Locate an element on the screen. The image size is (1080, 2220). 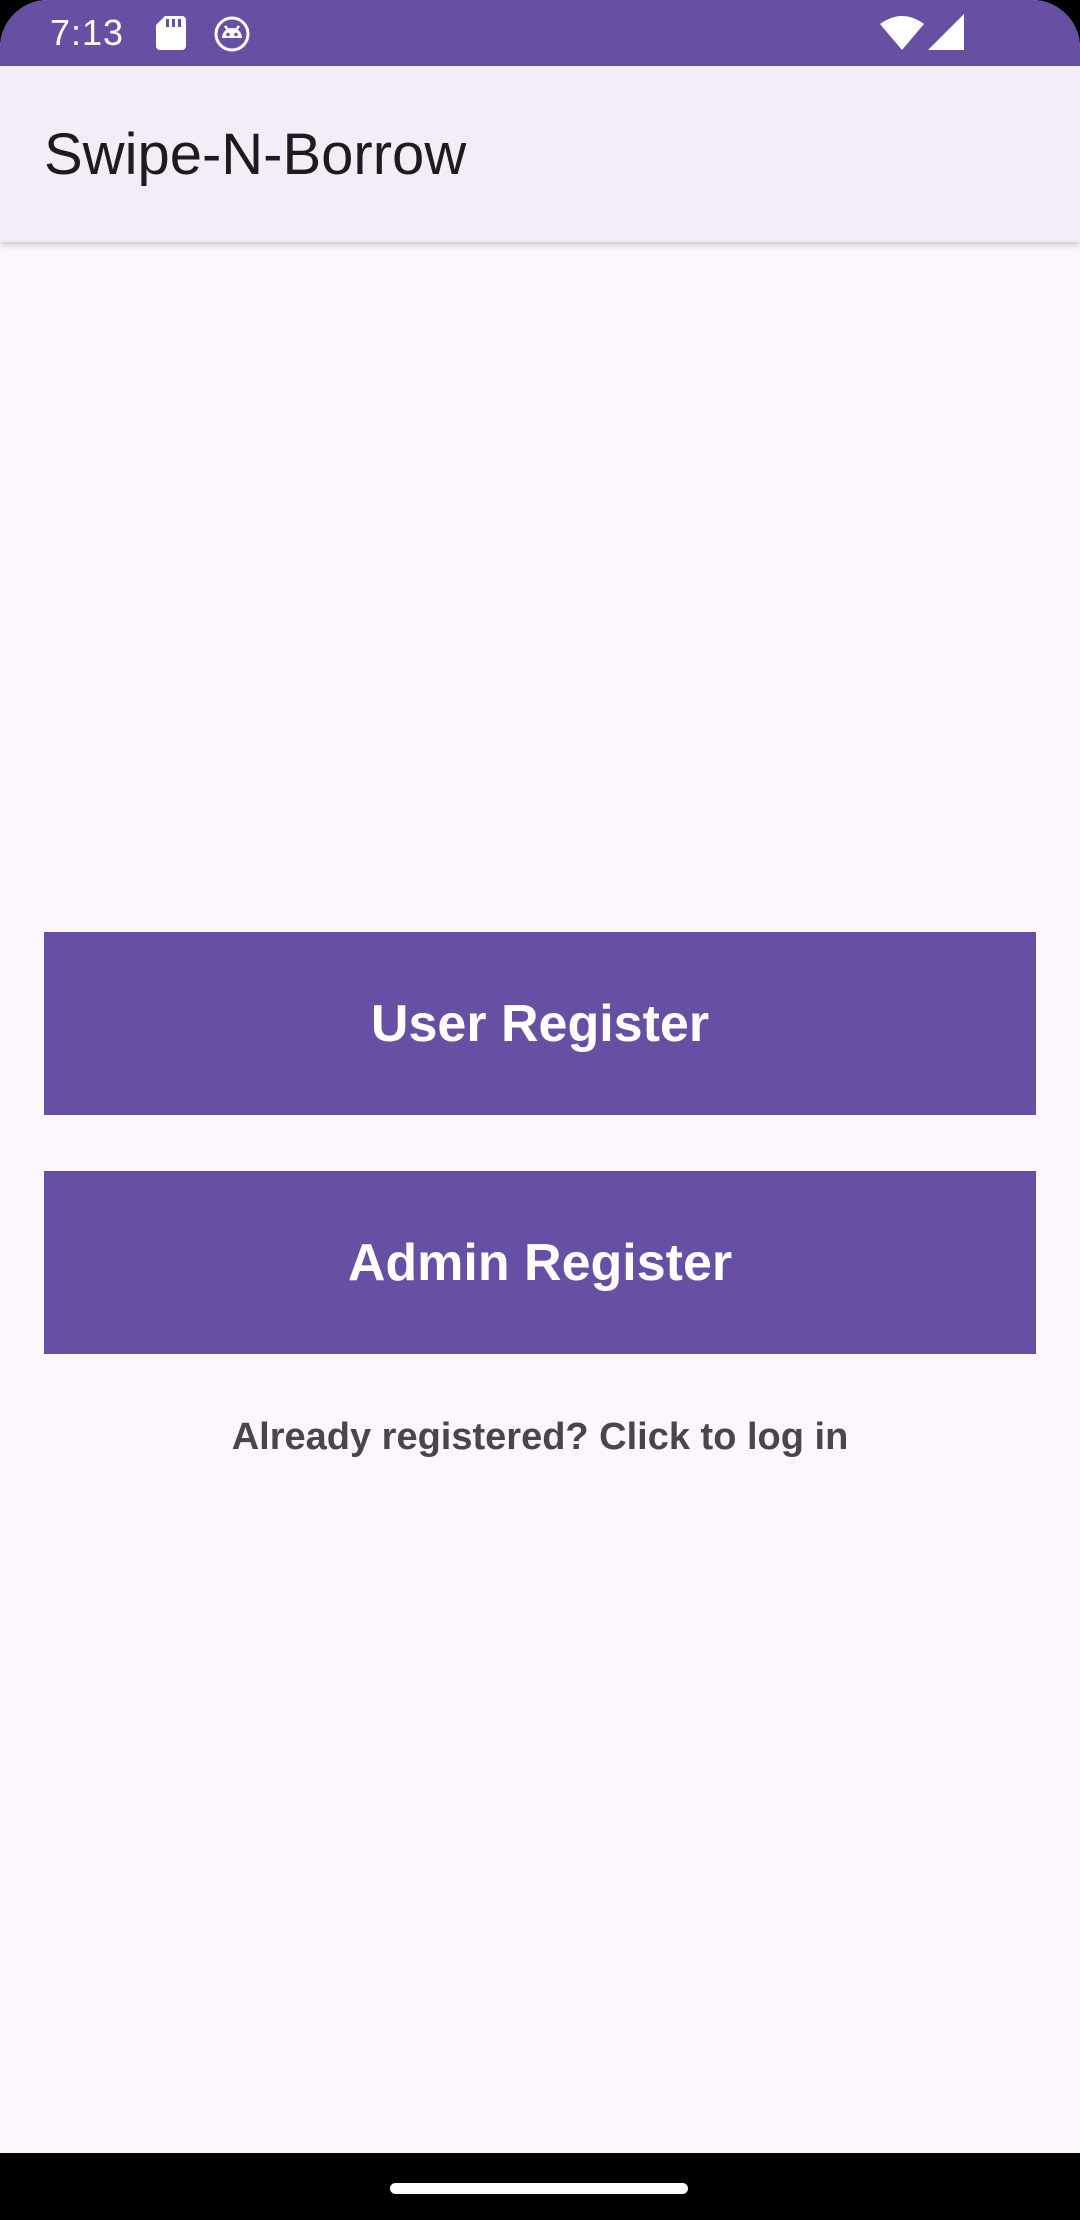
app-bar: Swipe-N-Borrow is located at coordinates (540, 154).